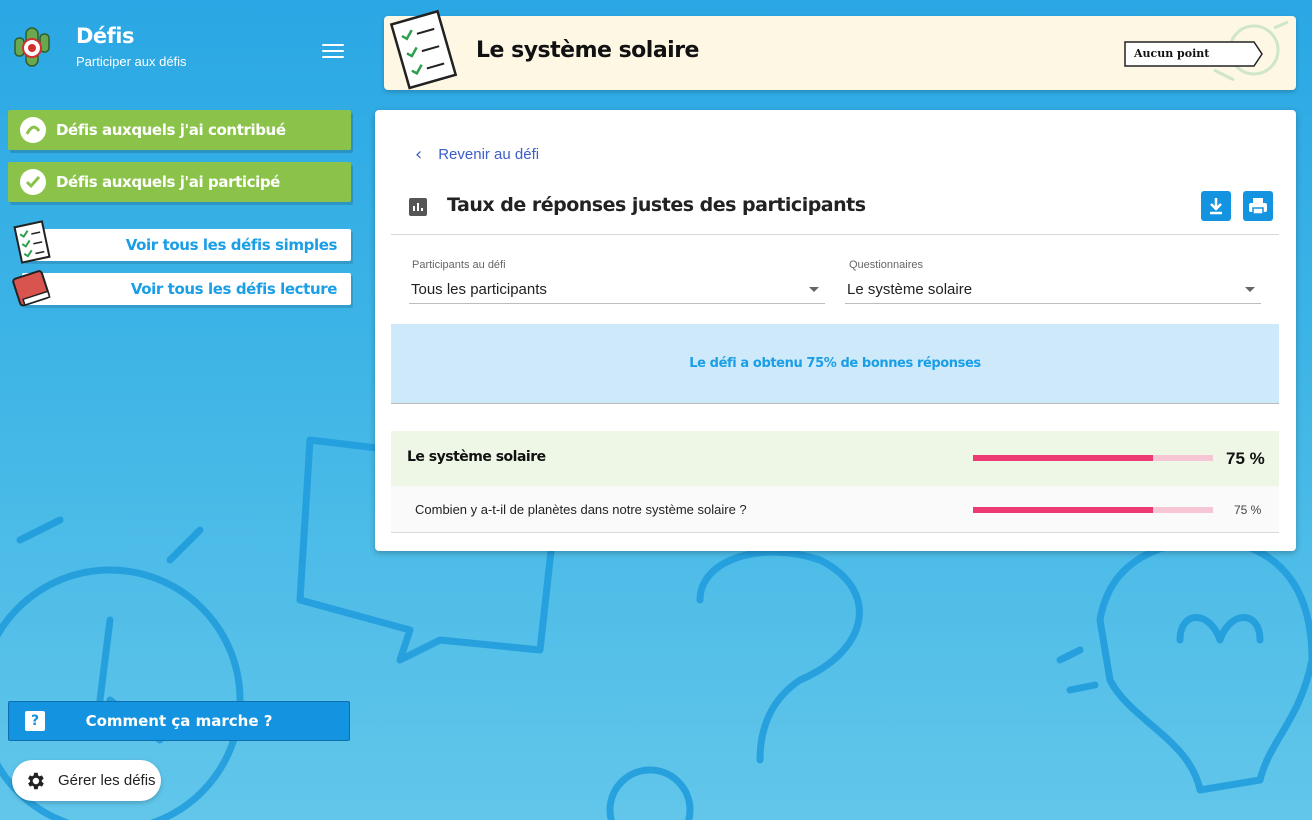  What do you see at coordinates (656, 205) in the screenshot?
I see `stats-title: Taux de réponses justes des participants` at bounding box center [656, 205].